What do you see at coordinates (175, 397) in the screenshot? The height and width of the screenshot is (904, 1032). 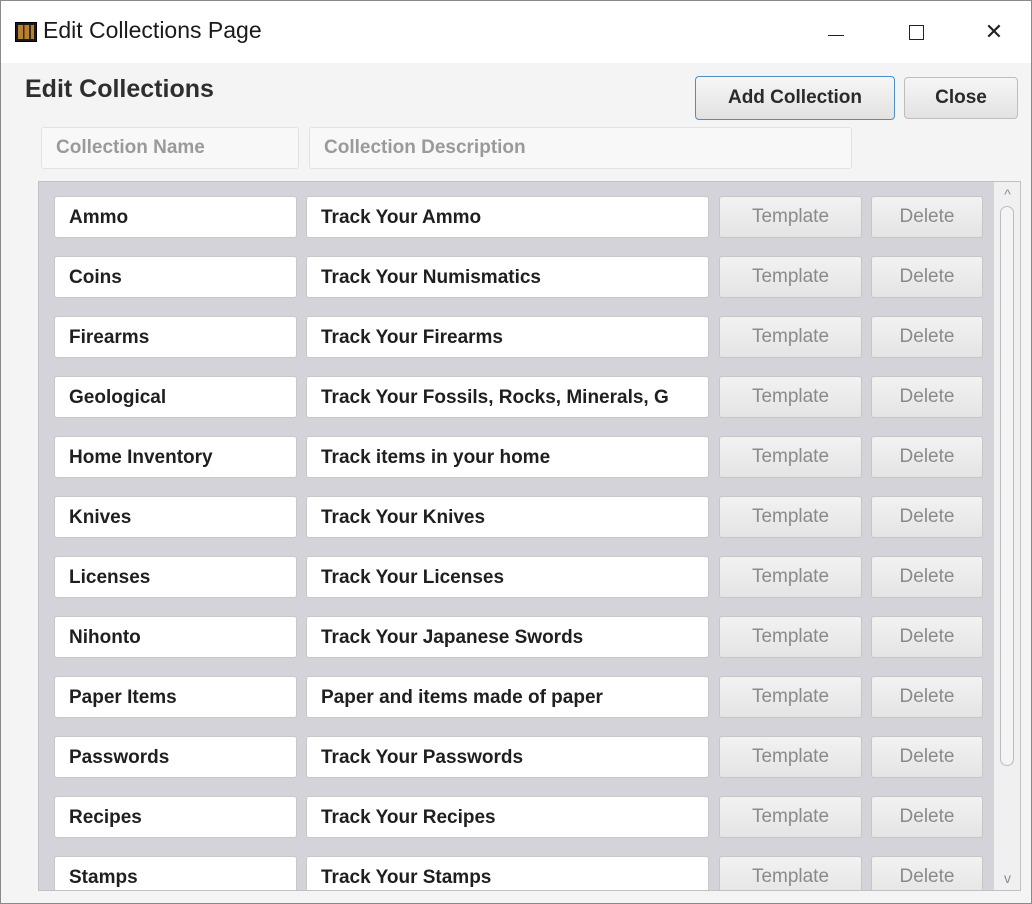 I see `collection-name-field: Geological` at bounding box center [175, 397].